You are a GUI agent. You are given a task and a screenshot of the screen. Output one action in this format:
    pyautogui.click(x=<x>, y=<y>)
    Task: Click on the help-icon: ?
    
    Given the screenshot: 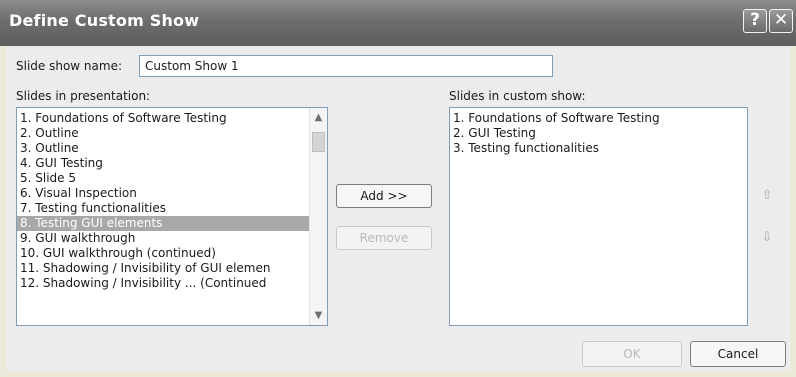 What is the action you would take?
    pyautogui.click(x=755, y=20)
    